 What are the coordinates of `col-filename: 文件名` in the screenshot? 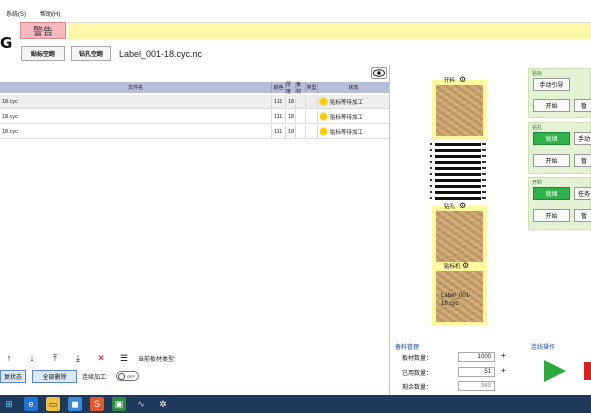 It's located at (136, 87).